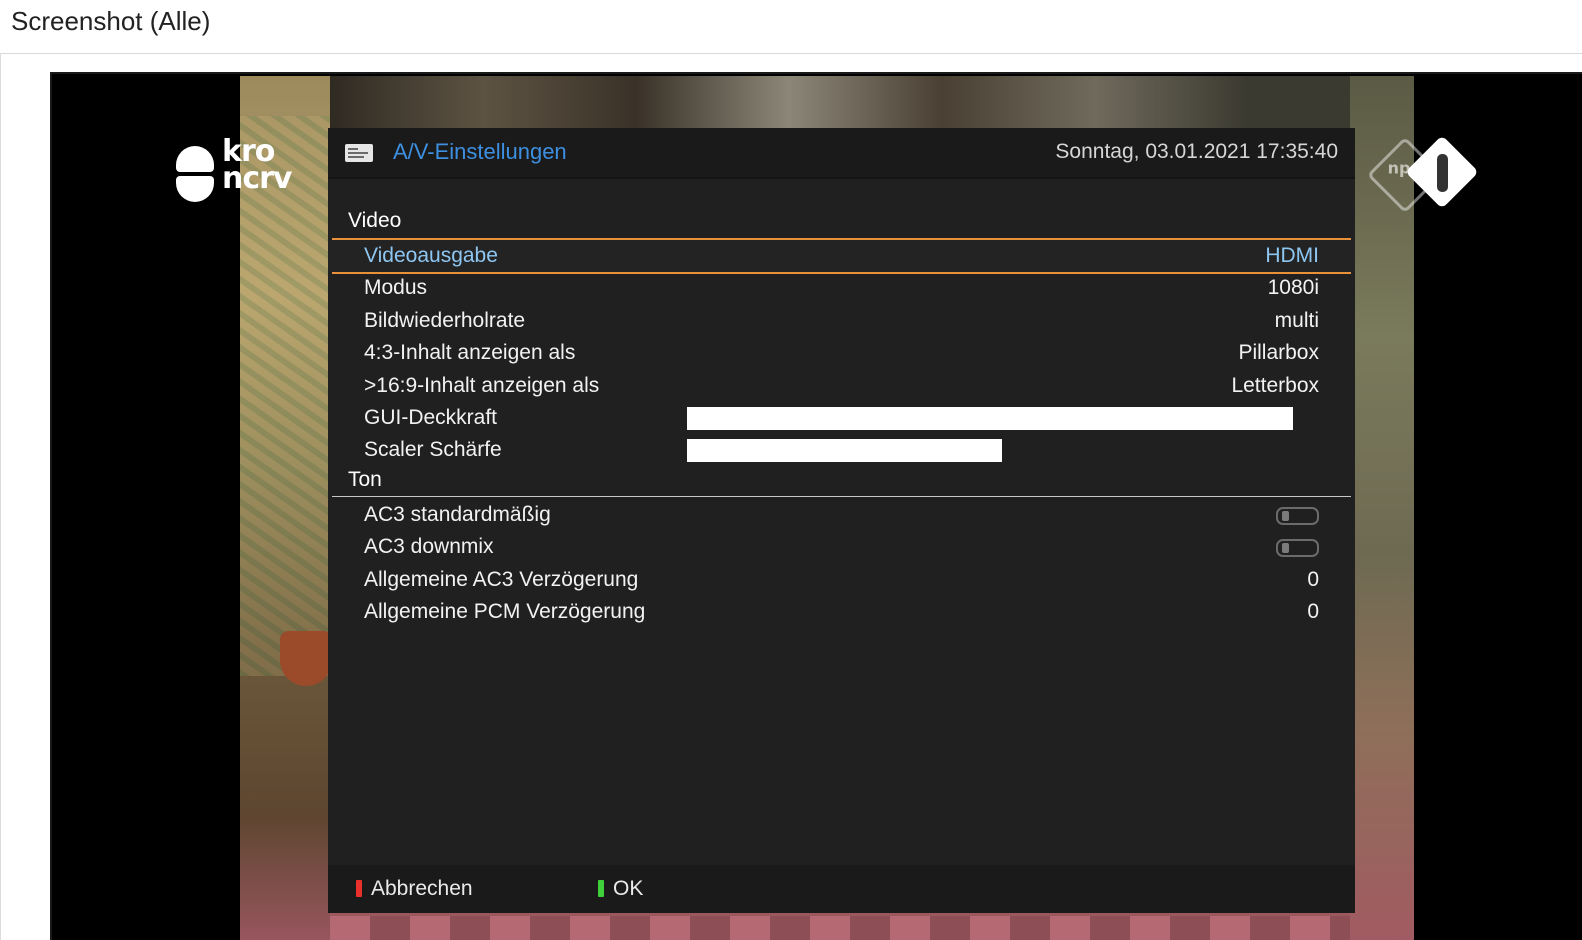  I want to click on datetime: Sonntag, 03.01.2021 17:35:40, so click(1196, 151).